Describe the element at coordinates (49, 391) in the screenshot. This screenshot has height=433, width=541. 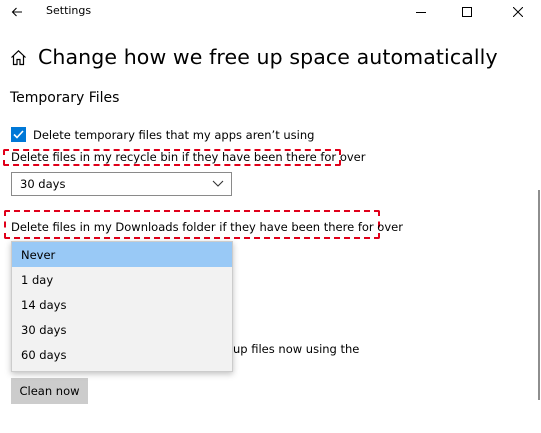
I see `clean-now-button: Clean now` at that location.